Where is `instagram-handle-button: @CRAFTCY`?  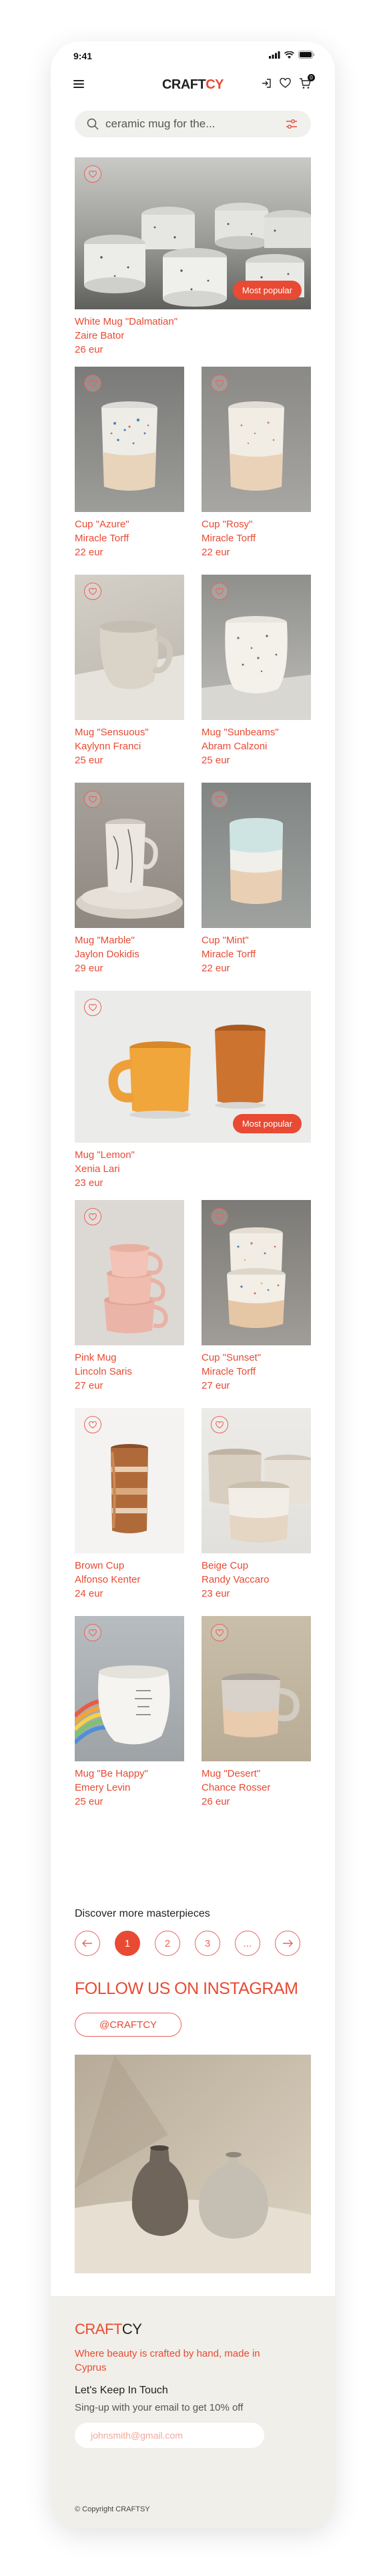
instagram-handle-button: @CRAFTCY is located at coordinates (128, 2025).